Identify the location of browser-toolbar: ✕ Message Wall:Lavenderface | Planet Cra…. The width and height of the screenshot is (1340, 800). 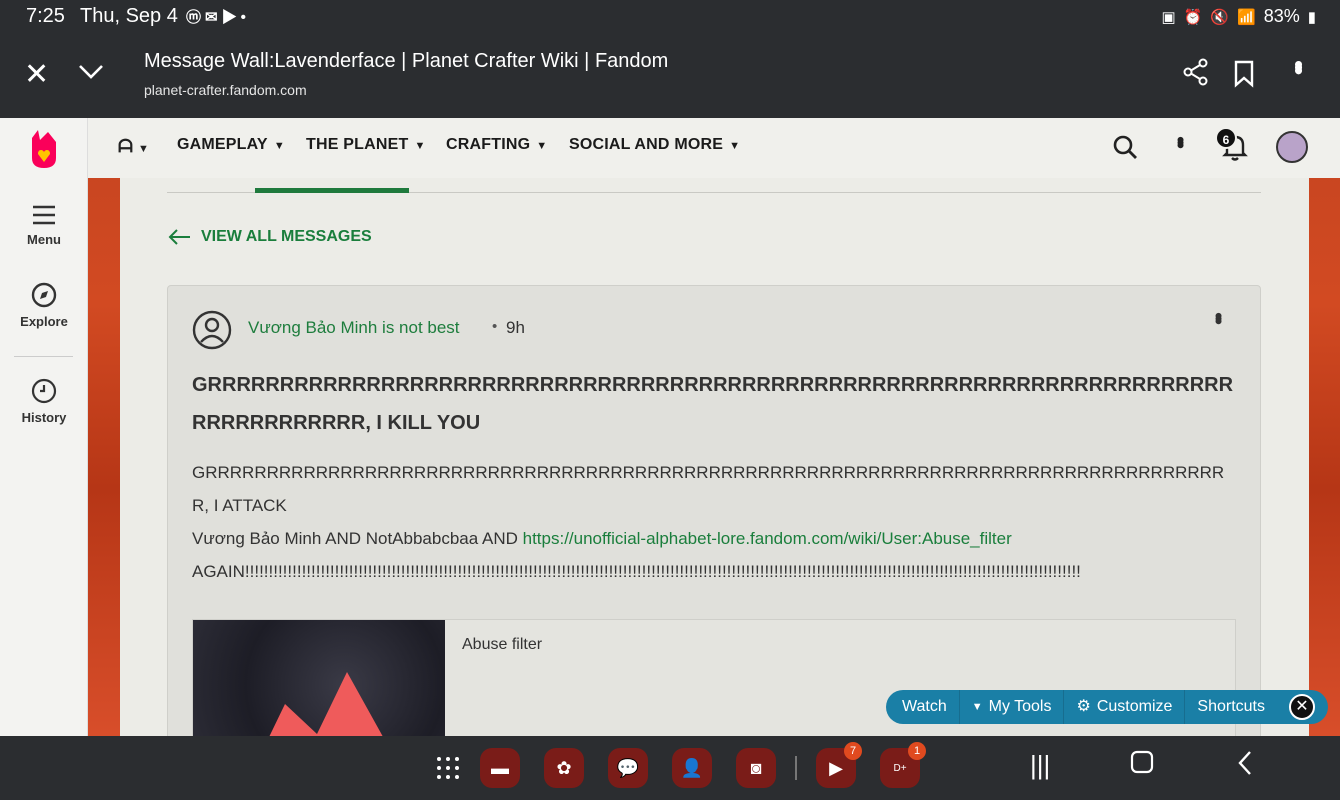
(670, 76).